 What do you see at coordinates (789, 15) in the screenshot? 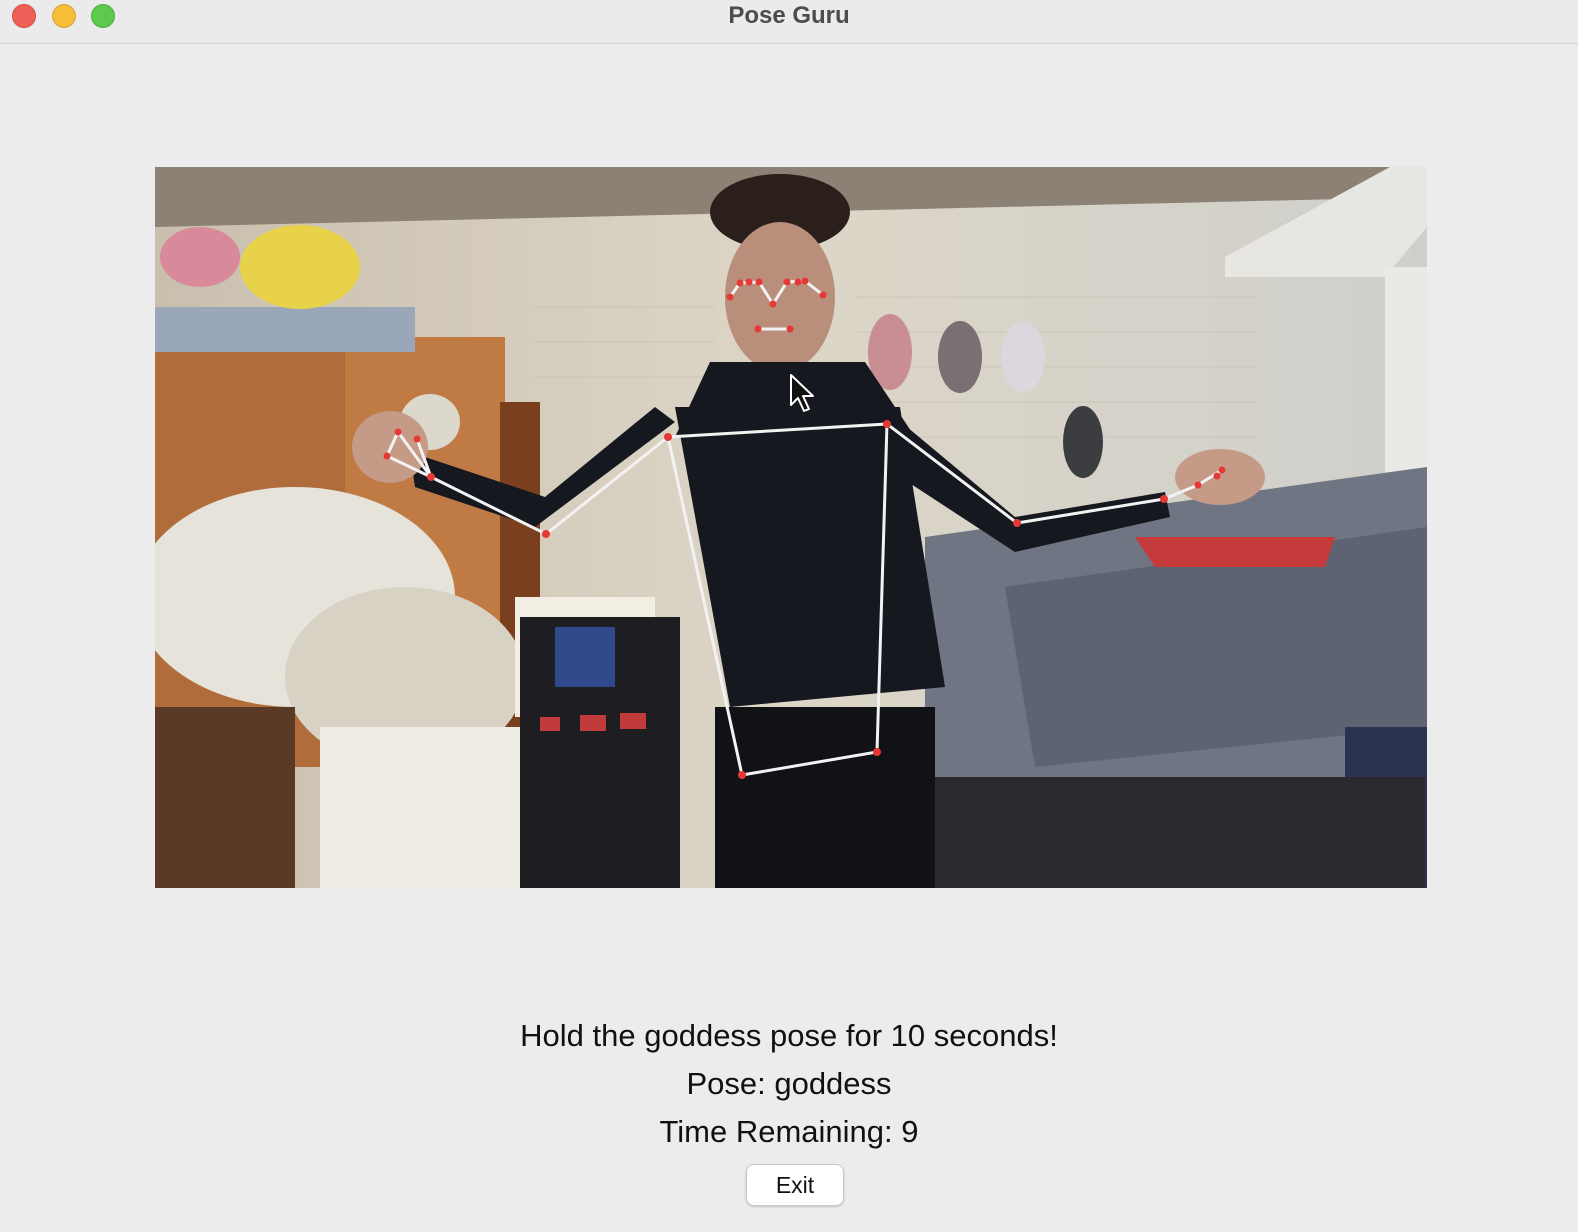
I see `window-title: Pose Guru` at bounding box center [789, 15].